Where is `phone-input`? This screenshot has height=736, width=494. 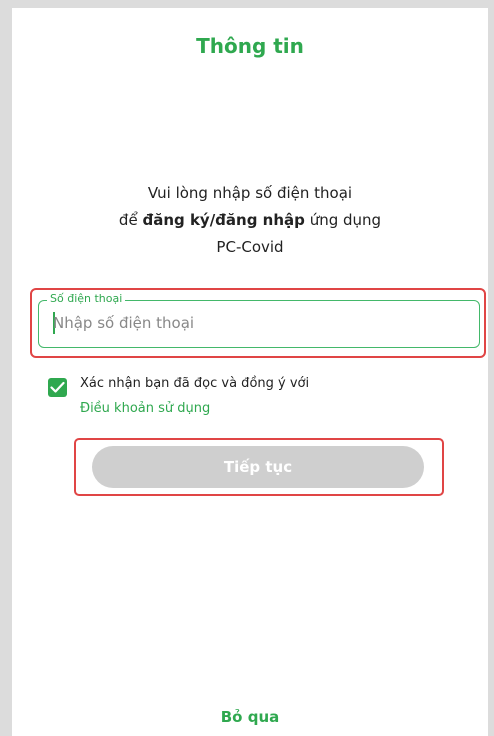 phone-input is located at coordinates (253, 323).